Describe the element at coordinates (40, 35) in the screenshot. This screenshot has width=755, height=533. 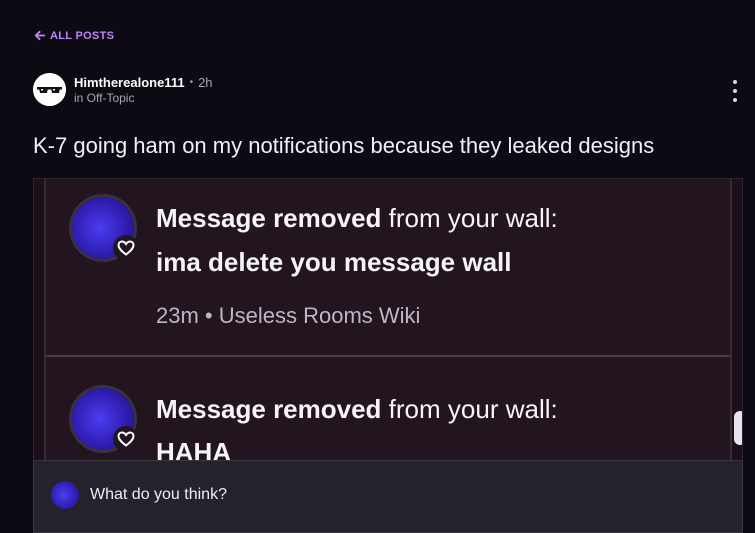
I see `arrow-left-icon` at that location.